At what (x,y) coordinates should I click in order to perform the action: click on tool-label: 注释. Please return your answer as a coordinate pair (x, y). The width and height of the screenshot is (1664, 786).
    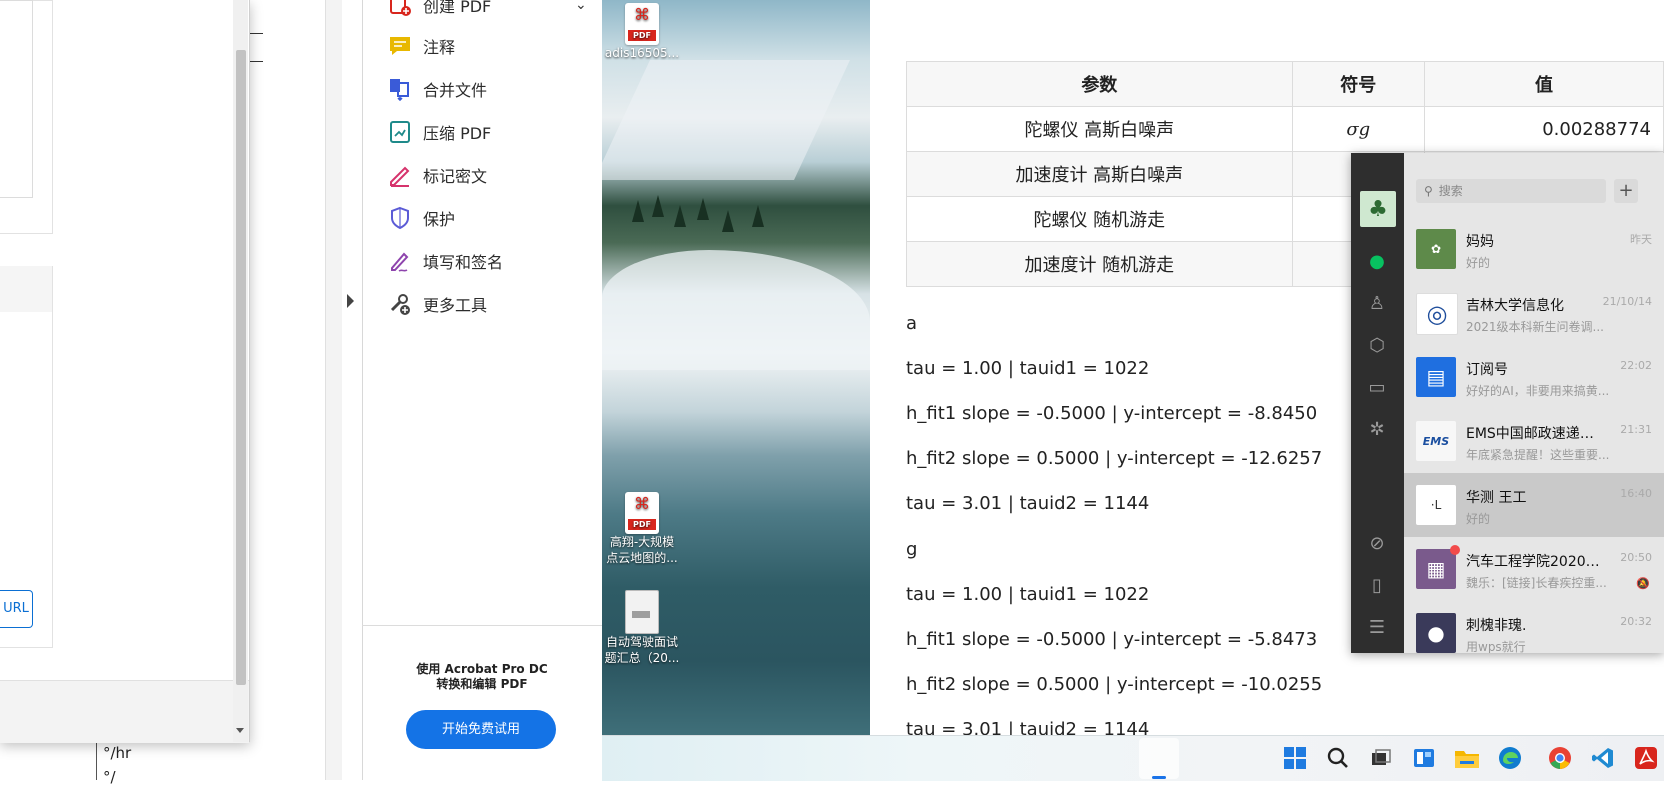
    Looking at the image, I should click on (439, 47).